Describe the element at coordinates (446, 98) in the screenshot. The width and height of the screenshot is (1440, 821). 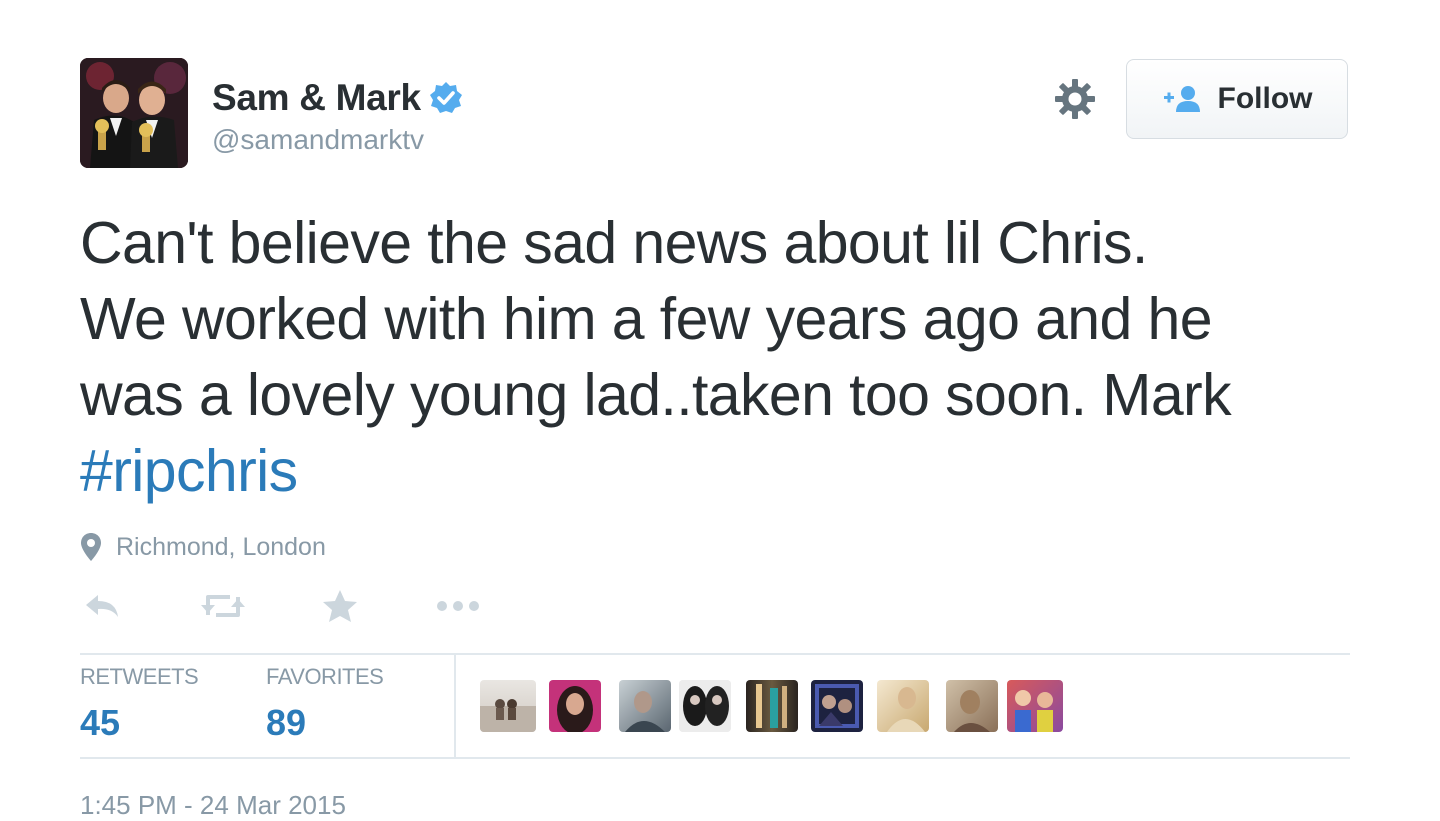
I see `verified-badge-icon` at that location.